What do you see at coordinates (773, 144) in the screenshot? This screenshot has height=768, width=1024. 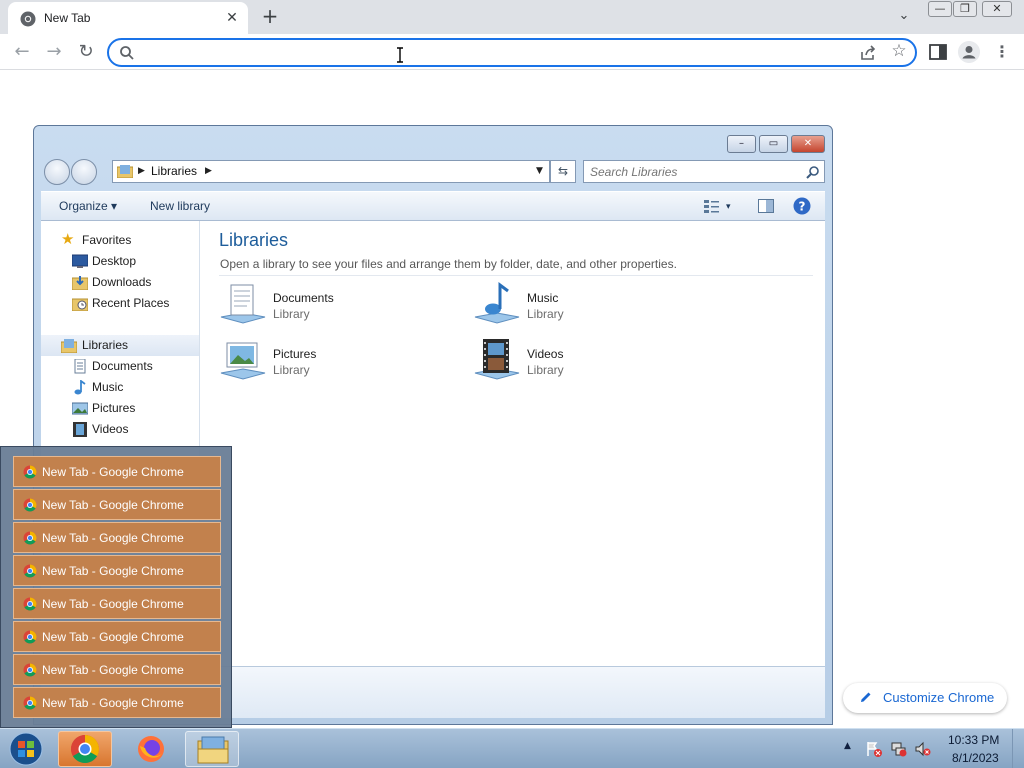 I see `explorer-maximize-button: ▭` at bounding box center [773, 144].